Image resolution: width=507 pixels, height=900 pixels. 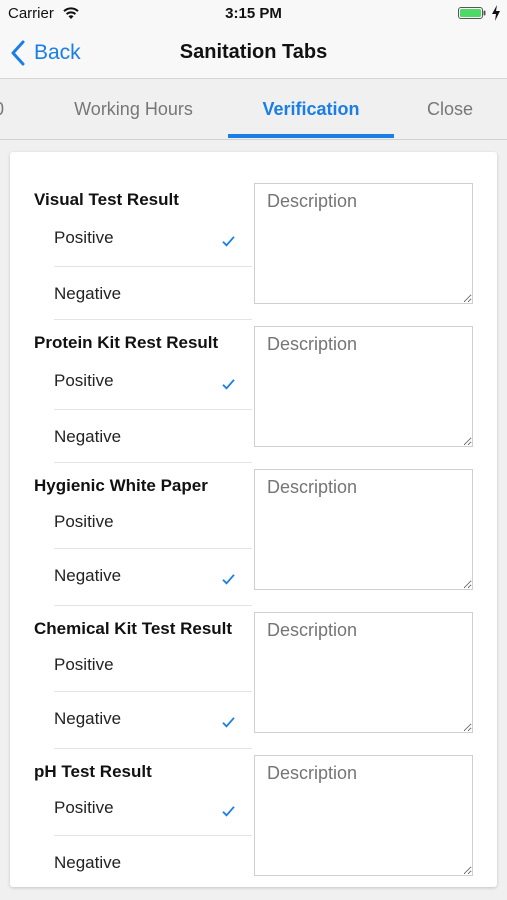 What do you see at coordinates (472, 13) in the screenshot?
I see `battery-icon` at bounding box center [472, 13].